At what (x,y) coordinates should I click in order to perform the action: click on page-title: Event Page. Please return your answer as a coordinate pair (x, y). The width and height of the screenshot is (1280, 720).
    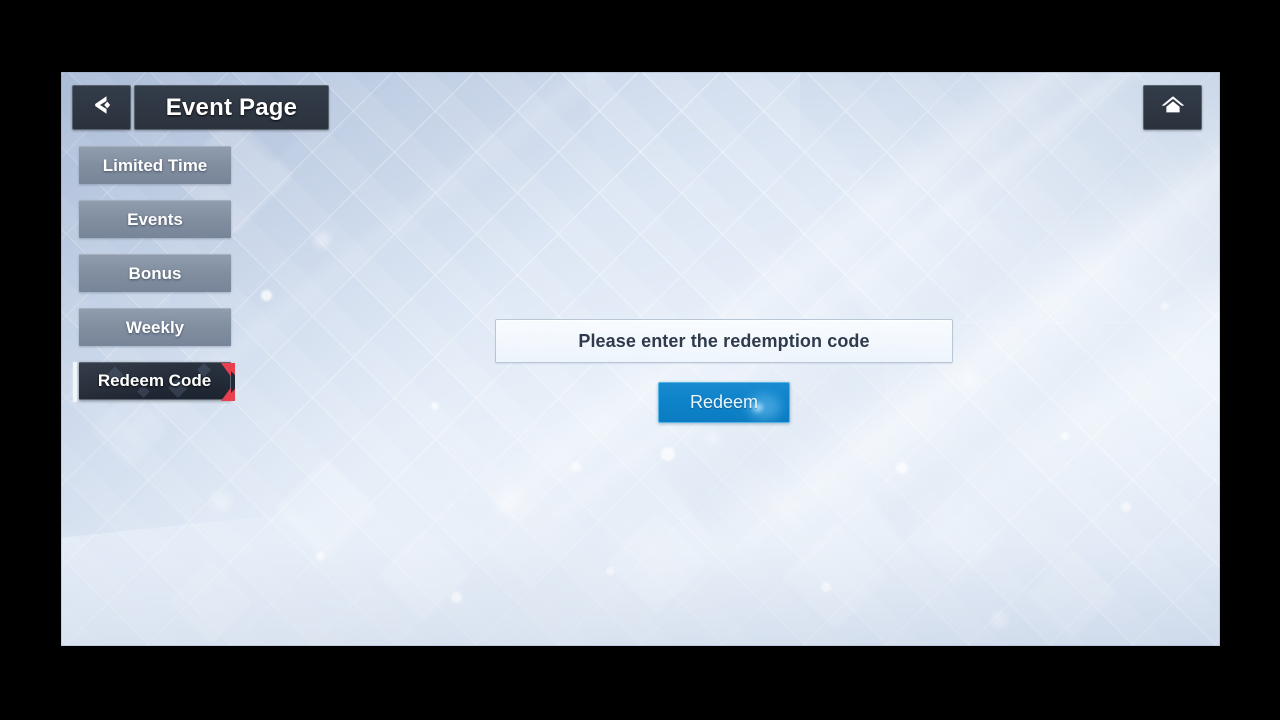
    Looking at the image, I should click on (231, 107).